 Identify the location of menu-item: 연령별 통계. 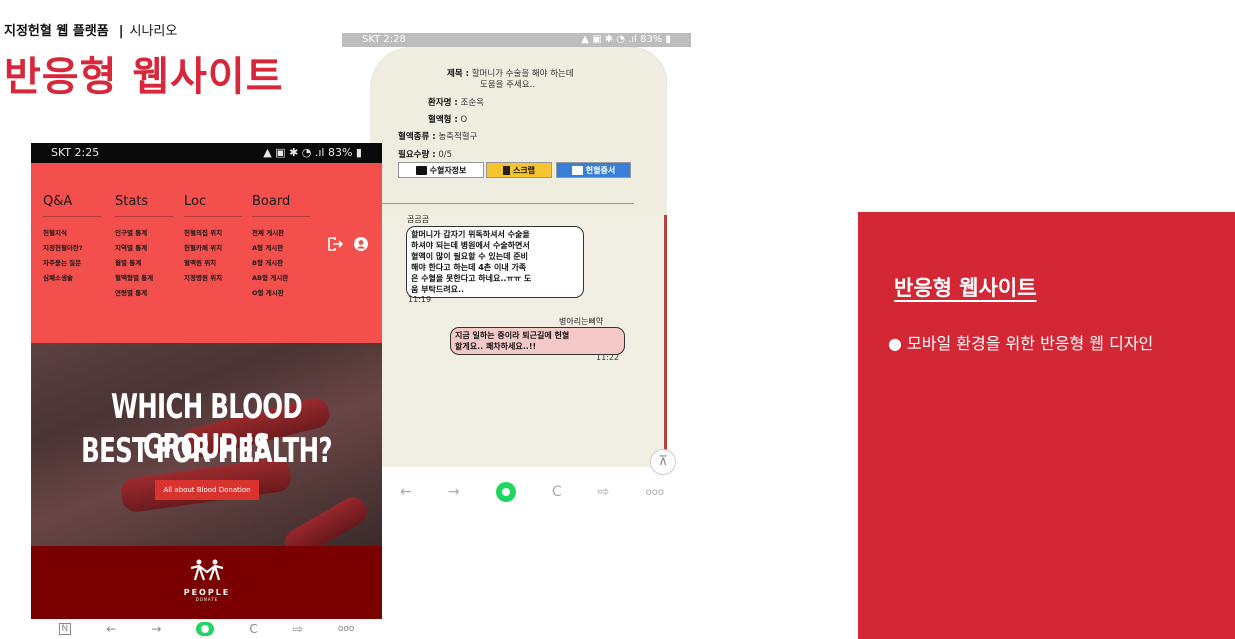
(144, 294).